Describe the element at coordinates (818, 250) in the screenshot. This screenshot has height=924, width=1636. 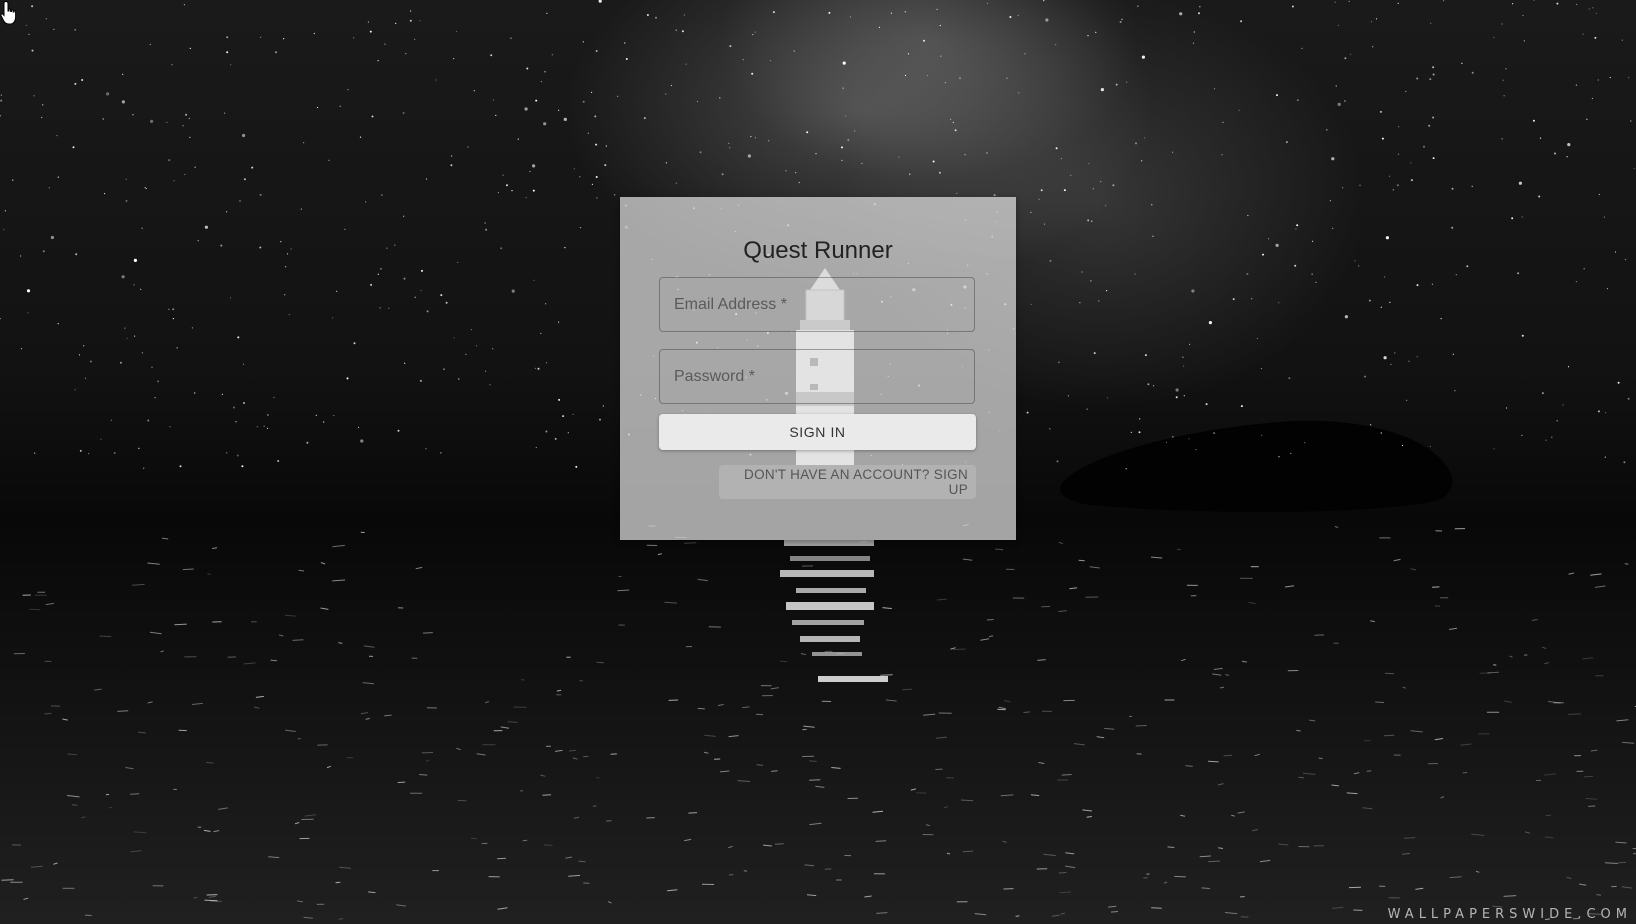
I see `app-title: Quest Runner` at that location.